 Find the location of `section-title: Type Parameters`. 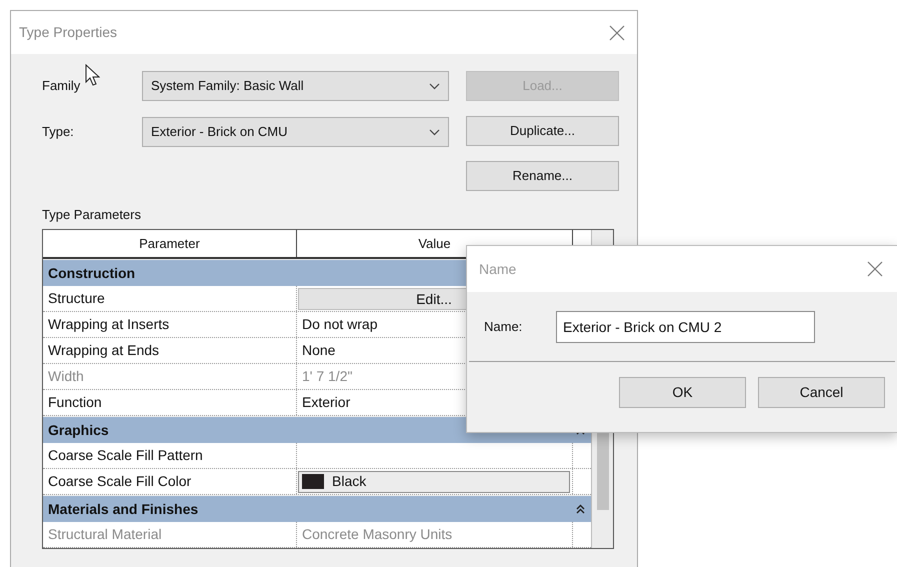

section-title: Type Parameters is located at coordinates (92, 215).